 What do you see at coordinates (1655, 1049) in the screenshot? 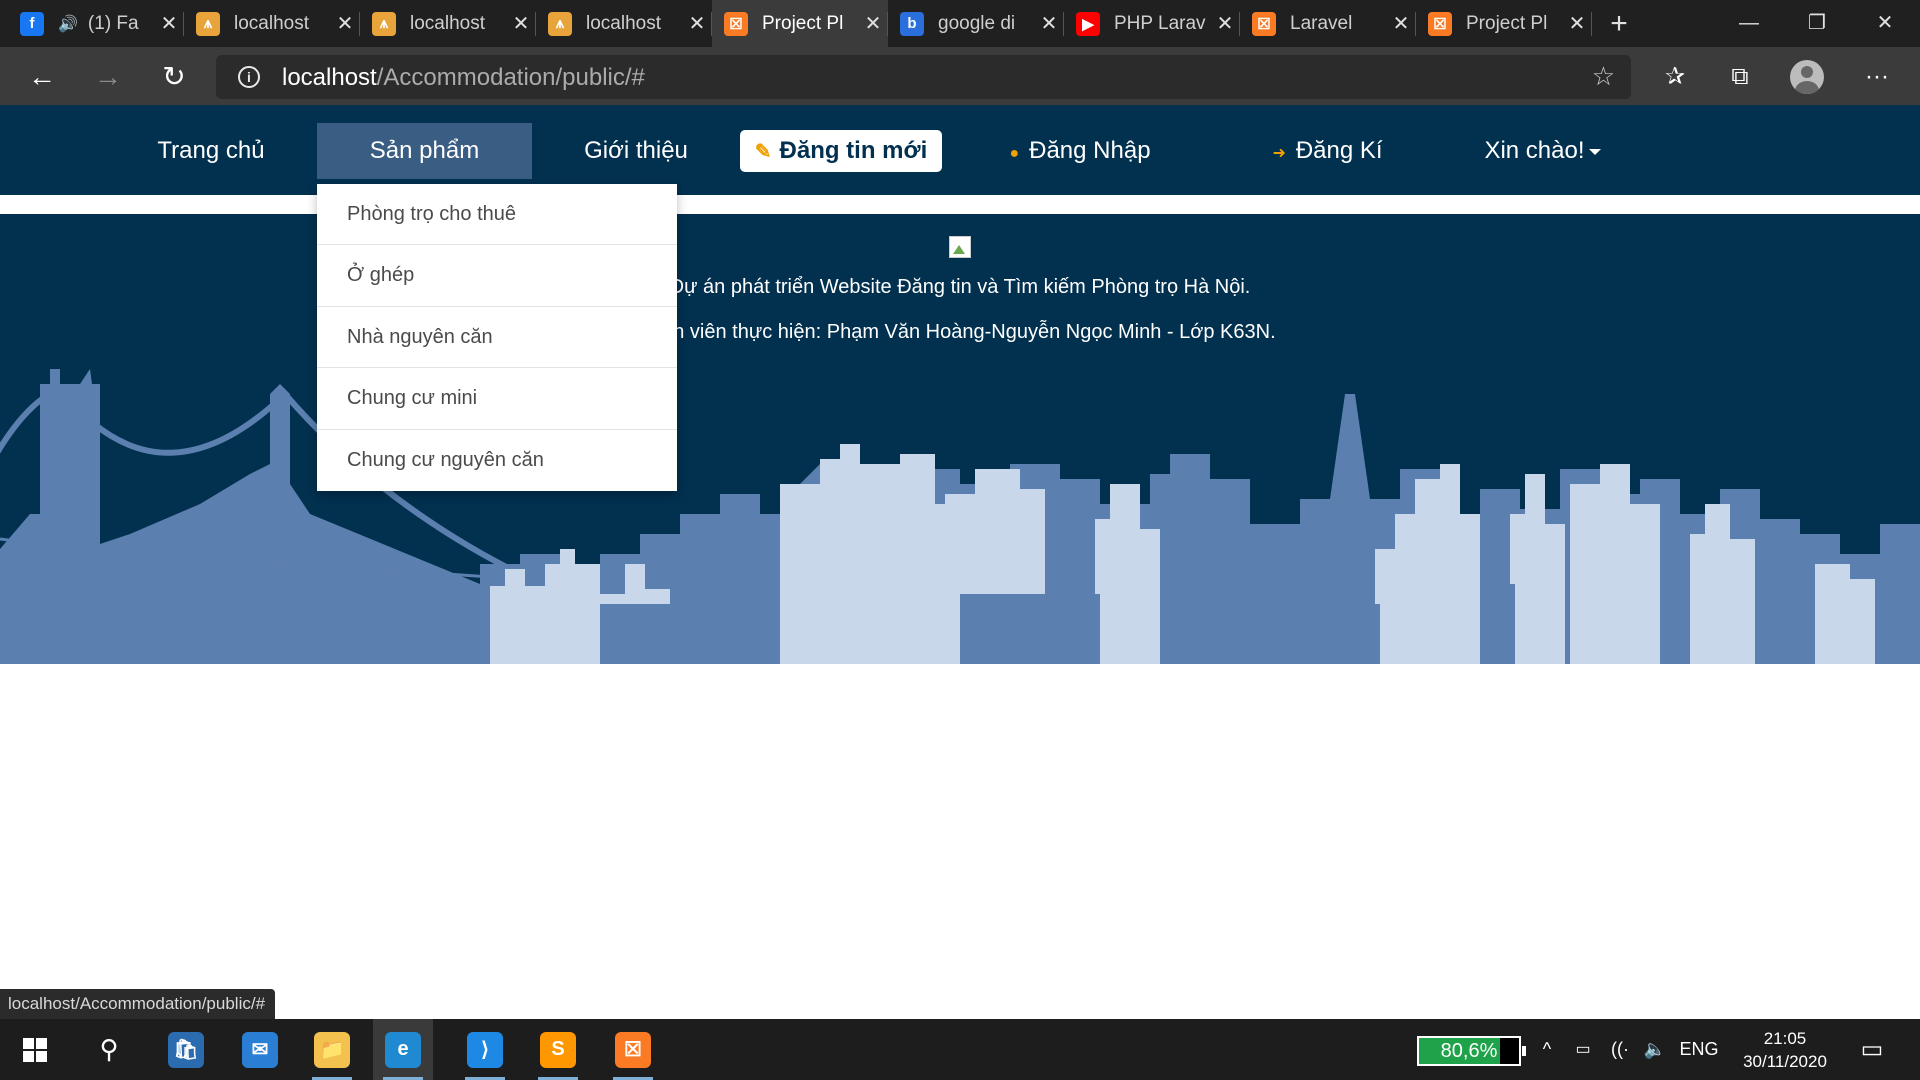
I see `volume-icon: 🔈` at bounding box center [1655, 1049].